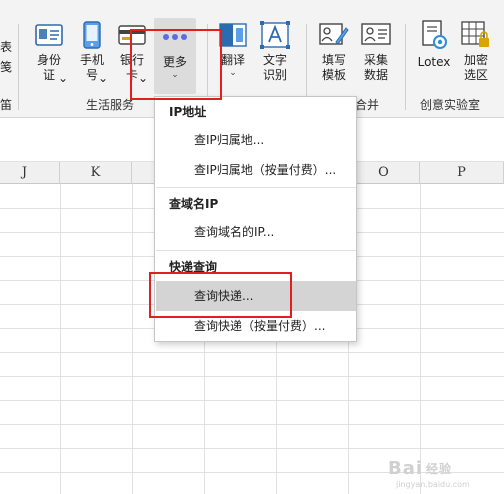  What do you see at coordinates (92, 35) in the screenshot?
I see `mobile-phone-icon` at bounding box center [92, 35].